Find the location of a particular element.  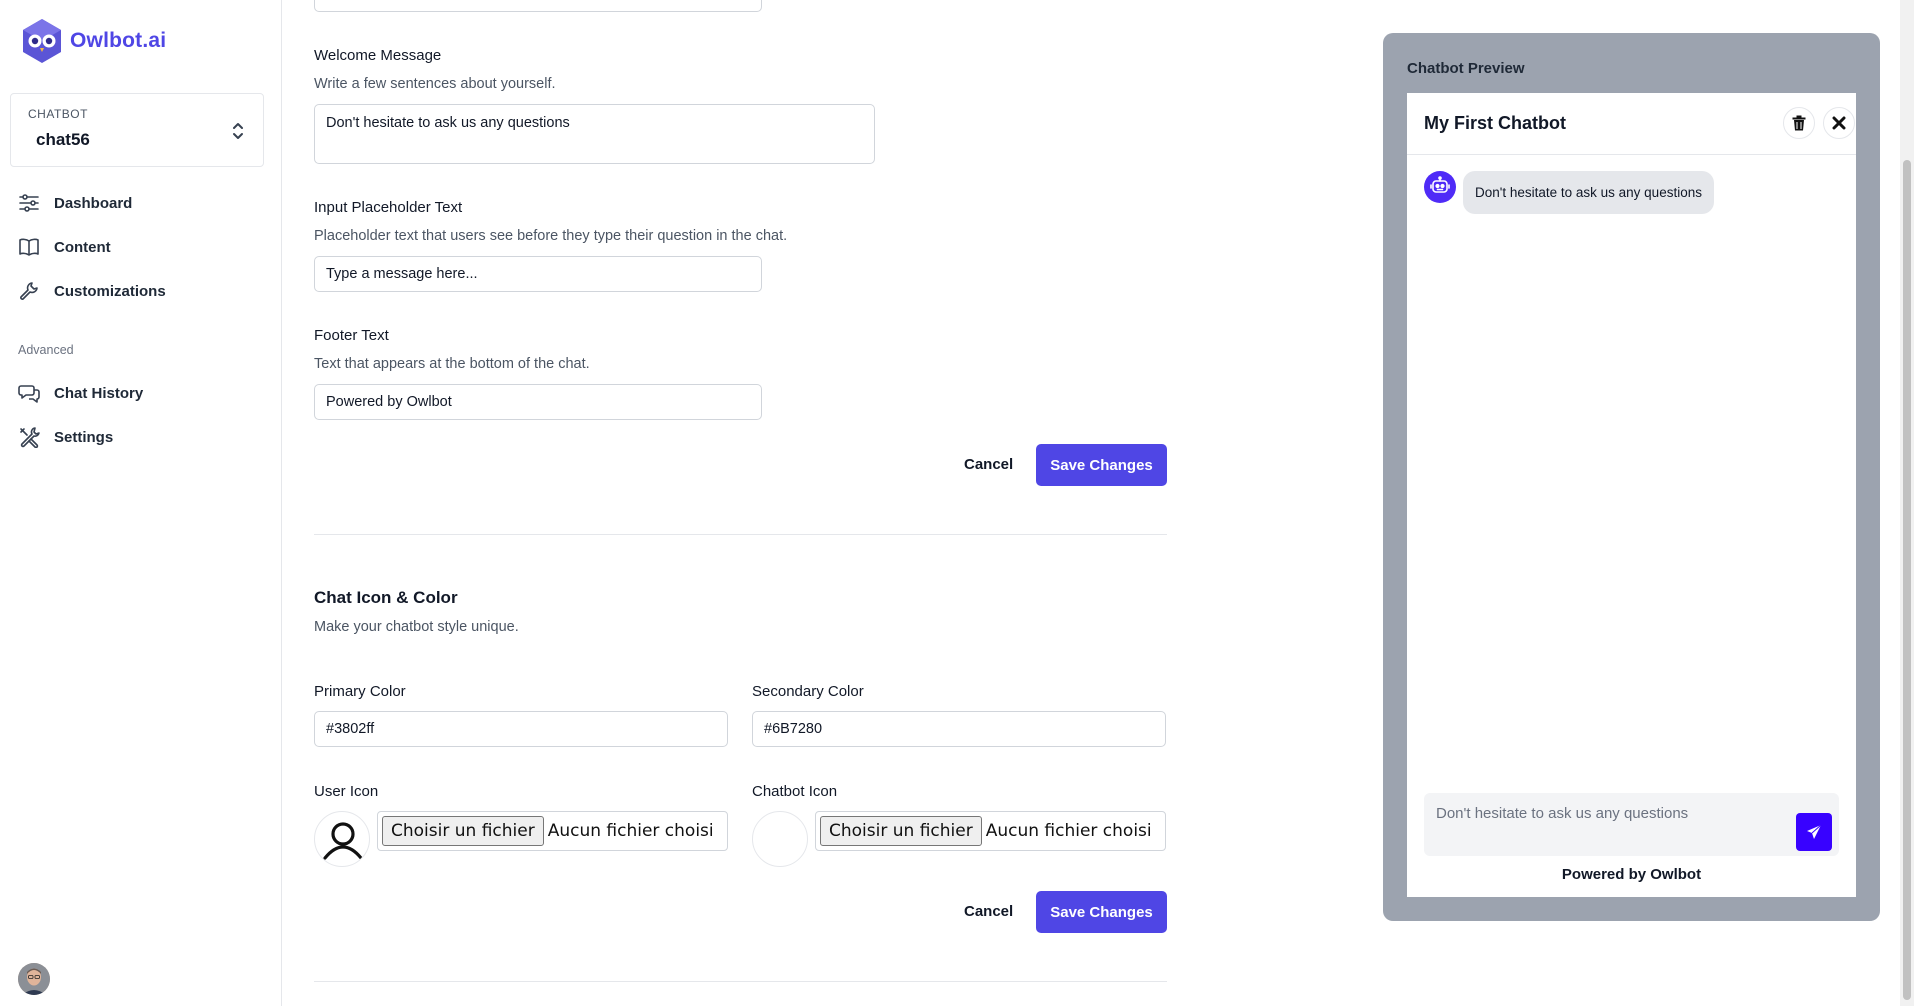

user-icon-label: User Icon is located at coordinates (346, 791).